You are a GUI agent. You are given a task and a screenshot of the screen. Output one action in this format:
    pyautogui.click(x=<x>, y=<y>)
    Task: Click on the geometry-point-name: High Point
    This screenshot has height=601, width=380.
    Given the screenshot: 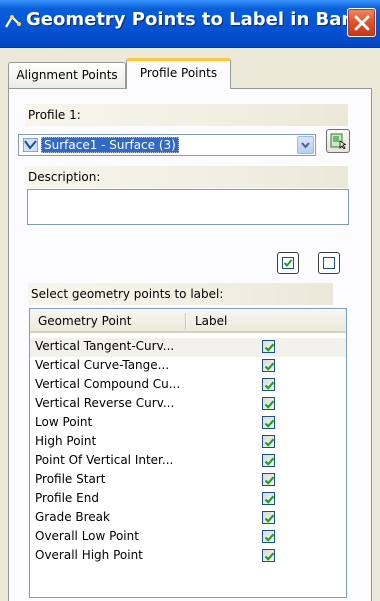 What is the action you would take?
    pyautogui.click(x=66, y=441)
    